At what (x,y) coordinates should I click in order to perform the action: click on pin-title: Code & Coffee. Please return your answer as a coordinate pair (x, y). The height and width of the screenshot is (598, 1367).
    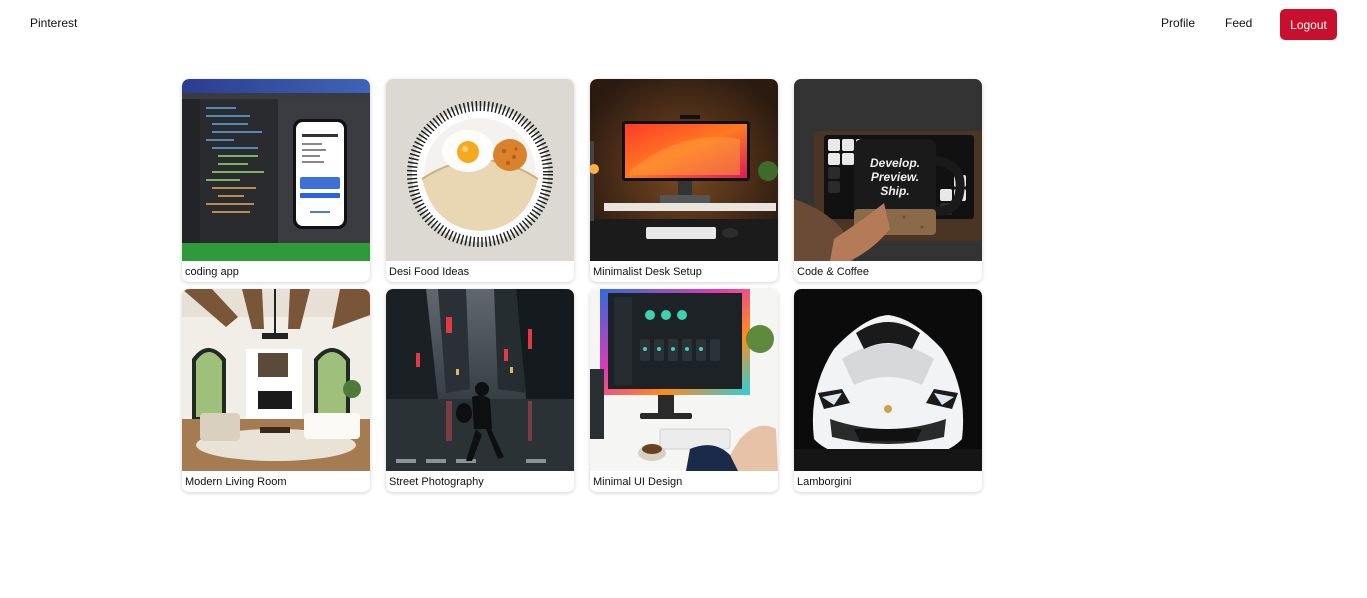
    Looking at the image, I should click on (833, 272).